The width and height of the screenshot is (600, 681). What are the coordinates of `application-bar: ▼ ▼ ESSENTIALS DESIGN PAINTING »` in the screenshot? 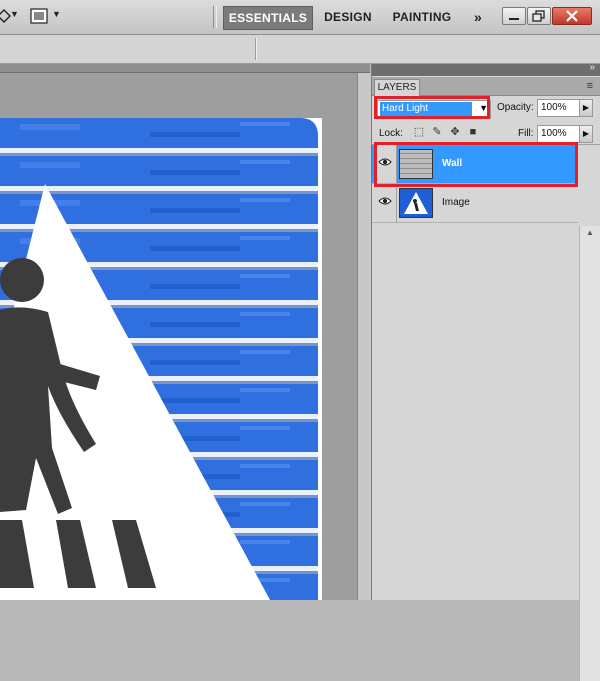 It's located at (300, 17).